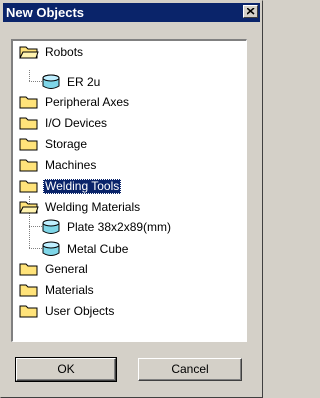 Image resolution: width=320 pixels, height=398 pixels. I want to click on tree-item-label: Materials, so click(69, 289).